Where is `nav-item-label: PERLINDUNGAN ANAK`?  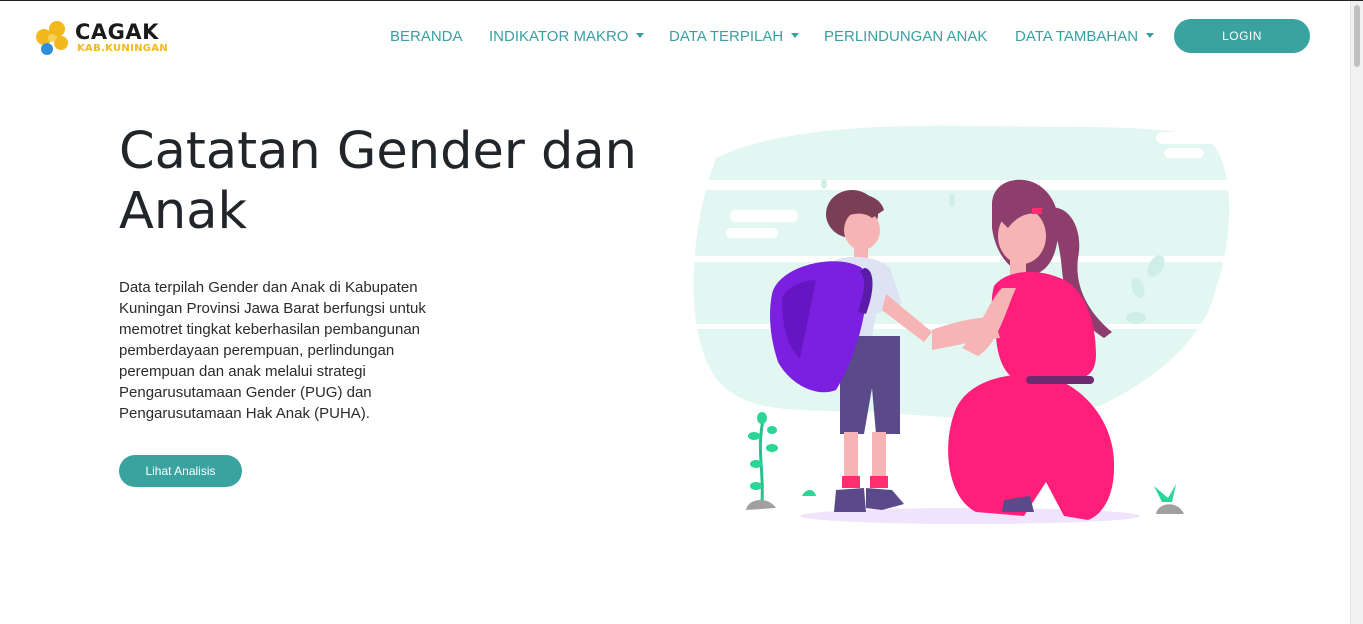
nav-item-label: PERLINDUNGAN ANAK is located at coordinates (906, 36).